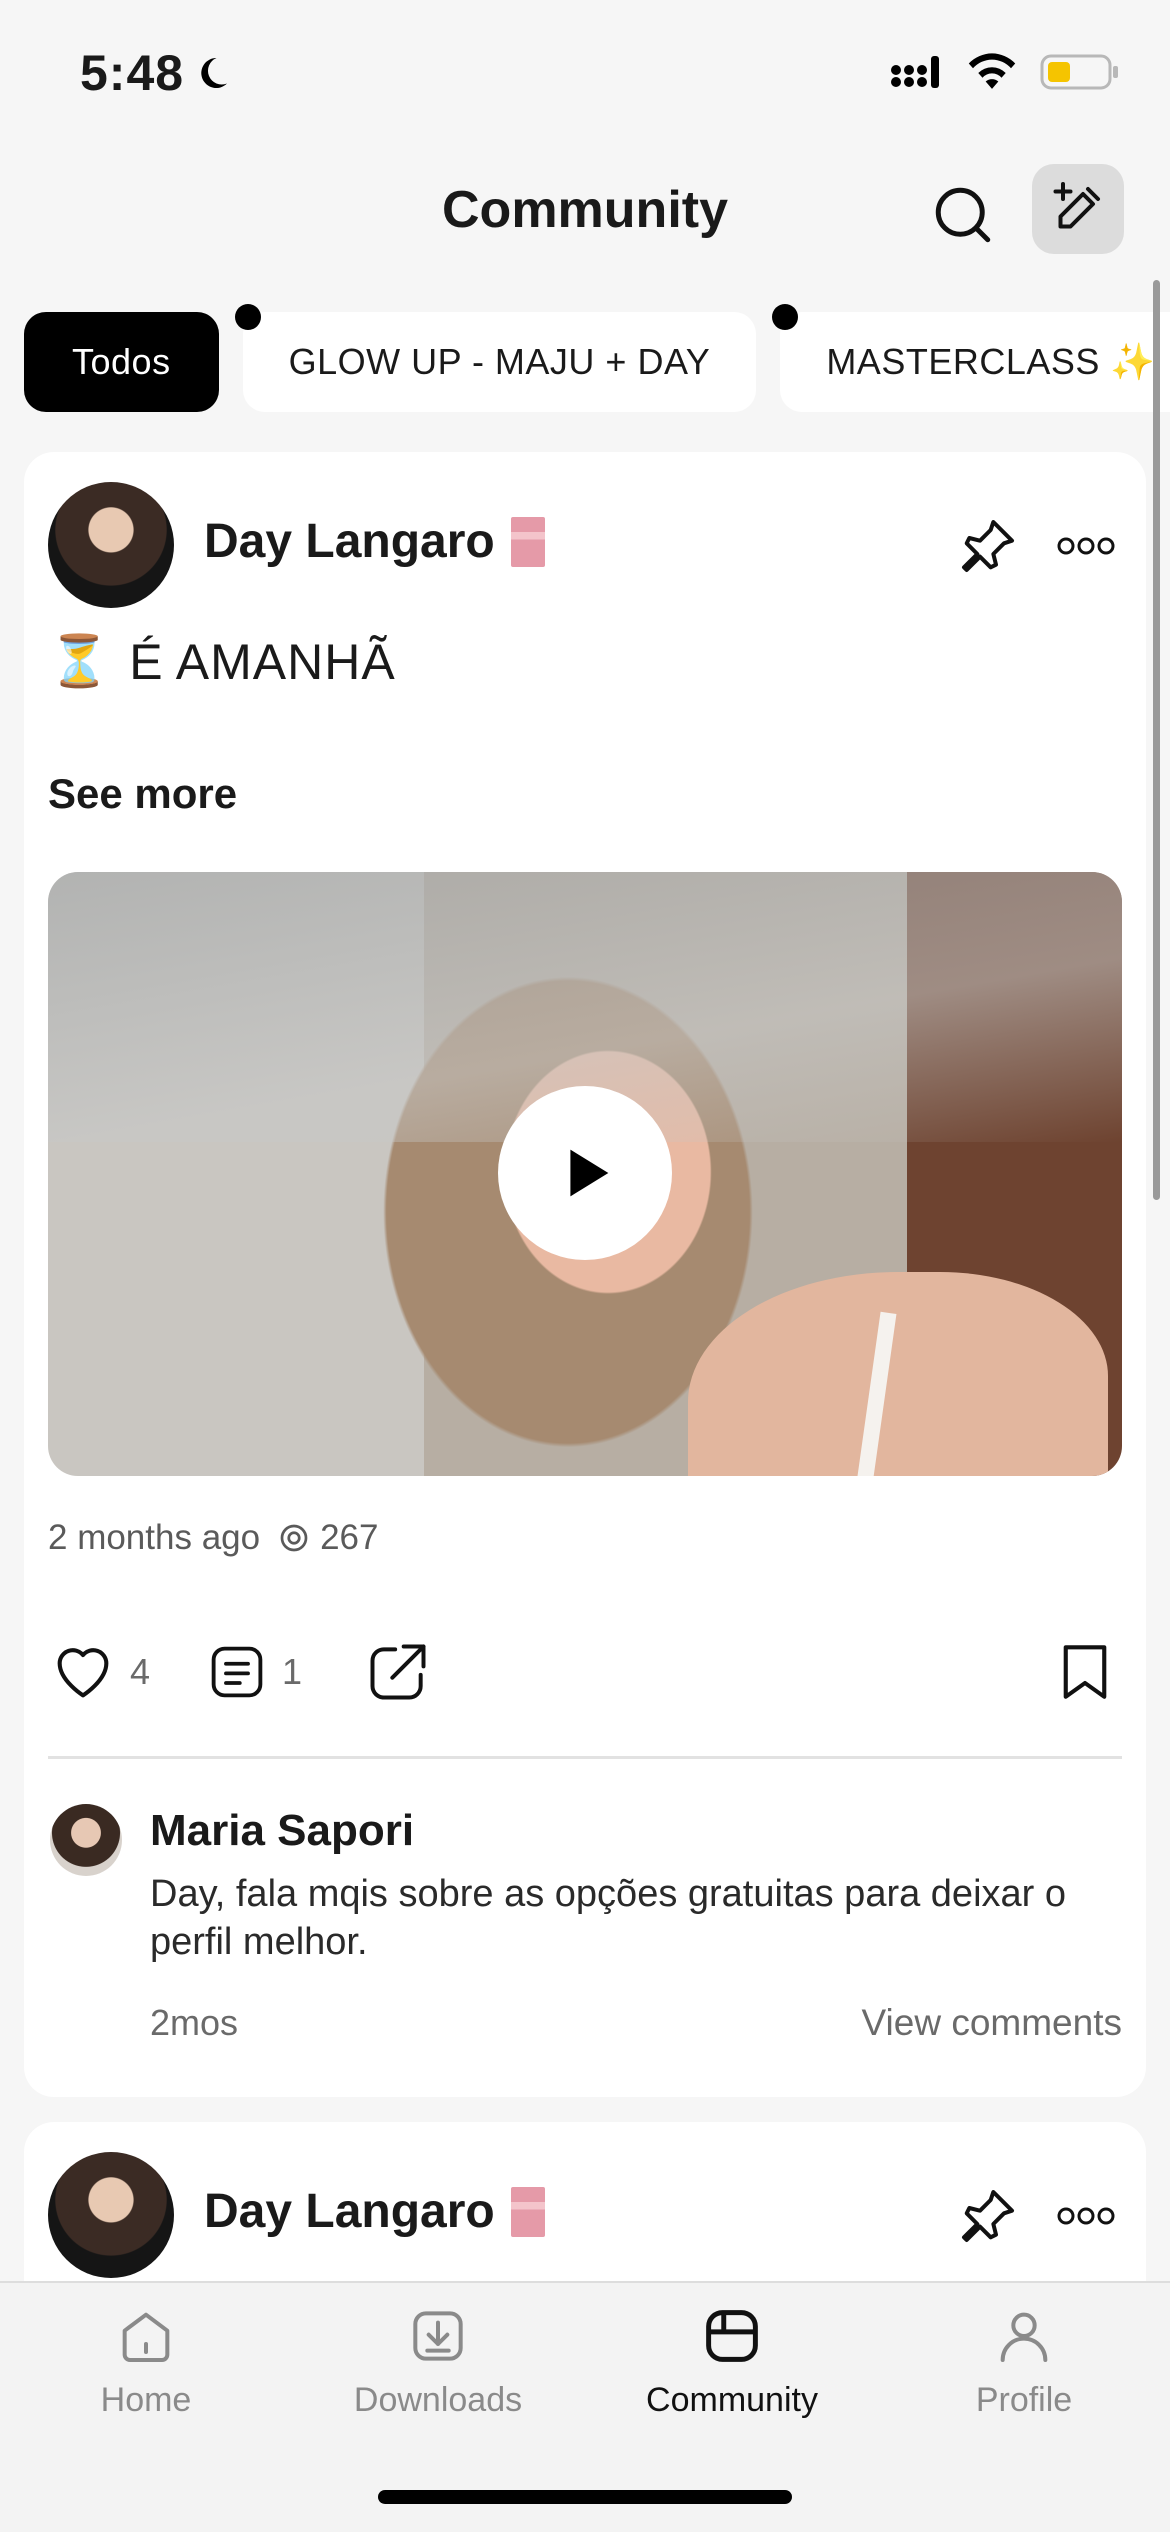  What do you see at coordinates (992, 2023) in the screenshot?
I see `view-comments-link: View comments` at bounding box center [992, 2023].